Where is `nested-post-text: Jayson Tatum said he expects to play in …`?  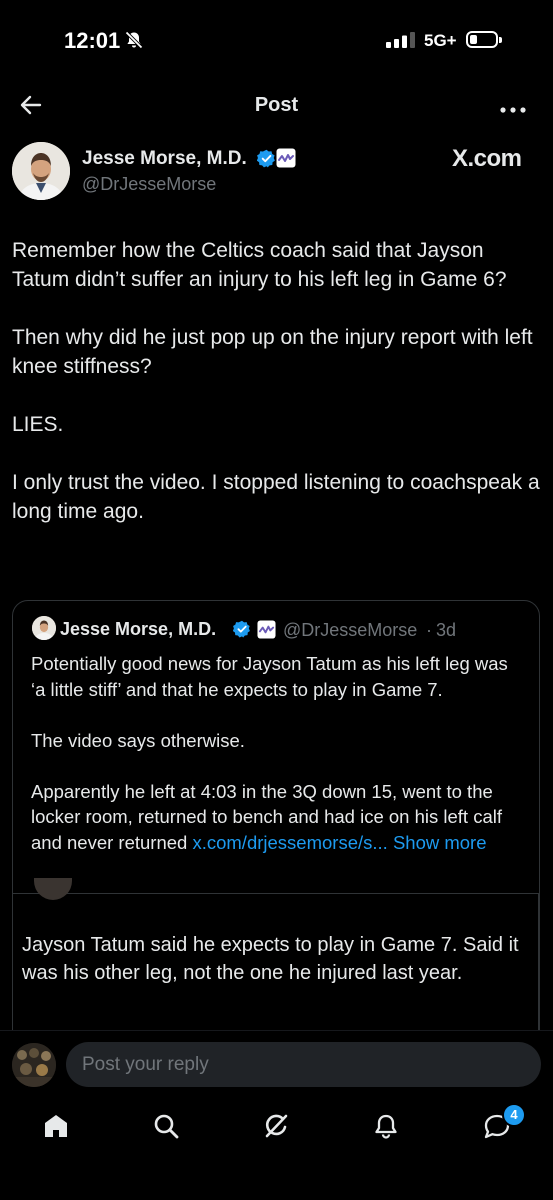
nested-post-text: Jayson Tatum said he expects to play in … is located at coordinates (270, 959).